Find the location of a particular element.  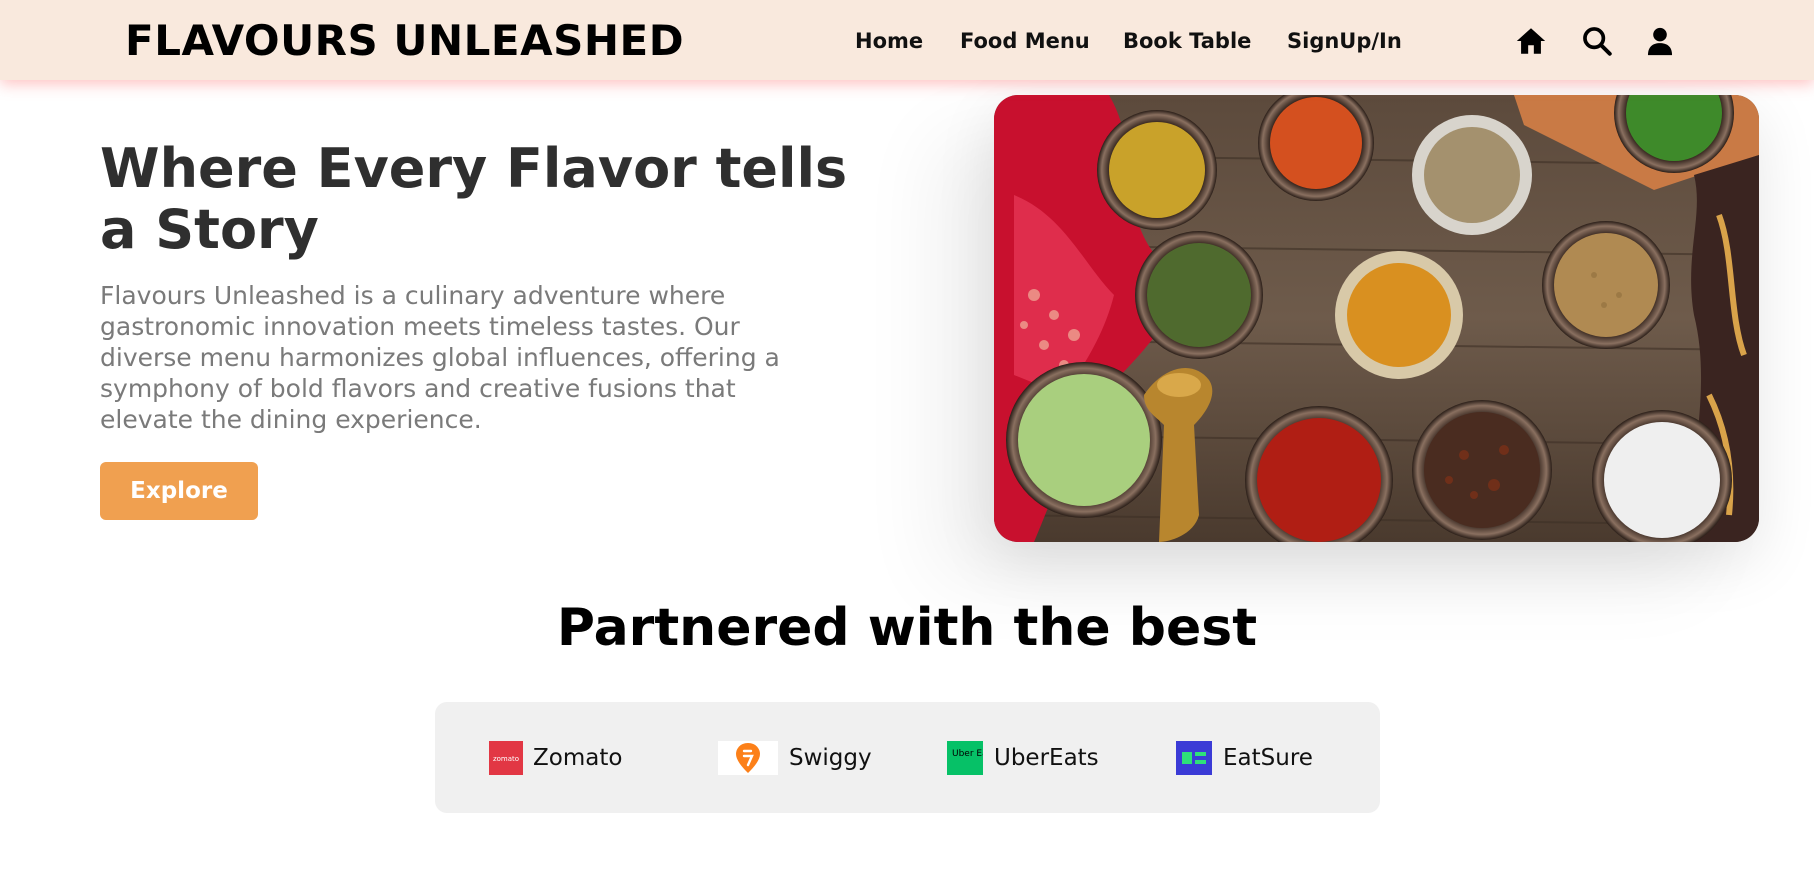

brand-logo: FLAVOURS UNLEASHED is located at coordinates (404, 41).